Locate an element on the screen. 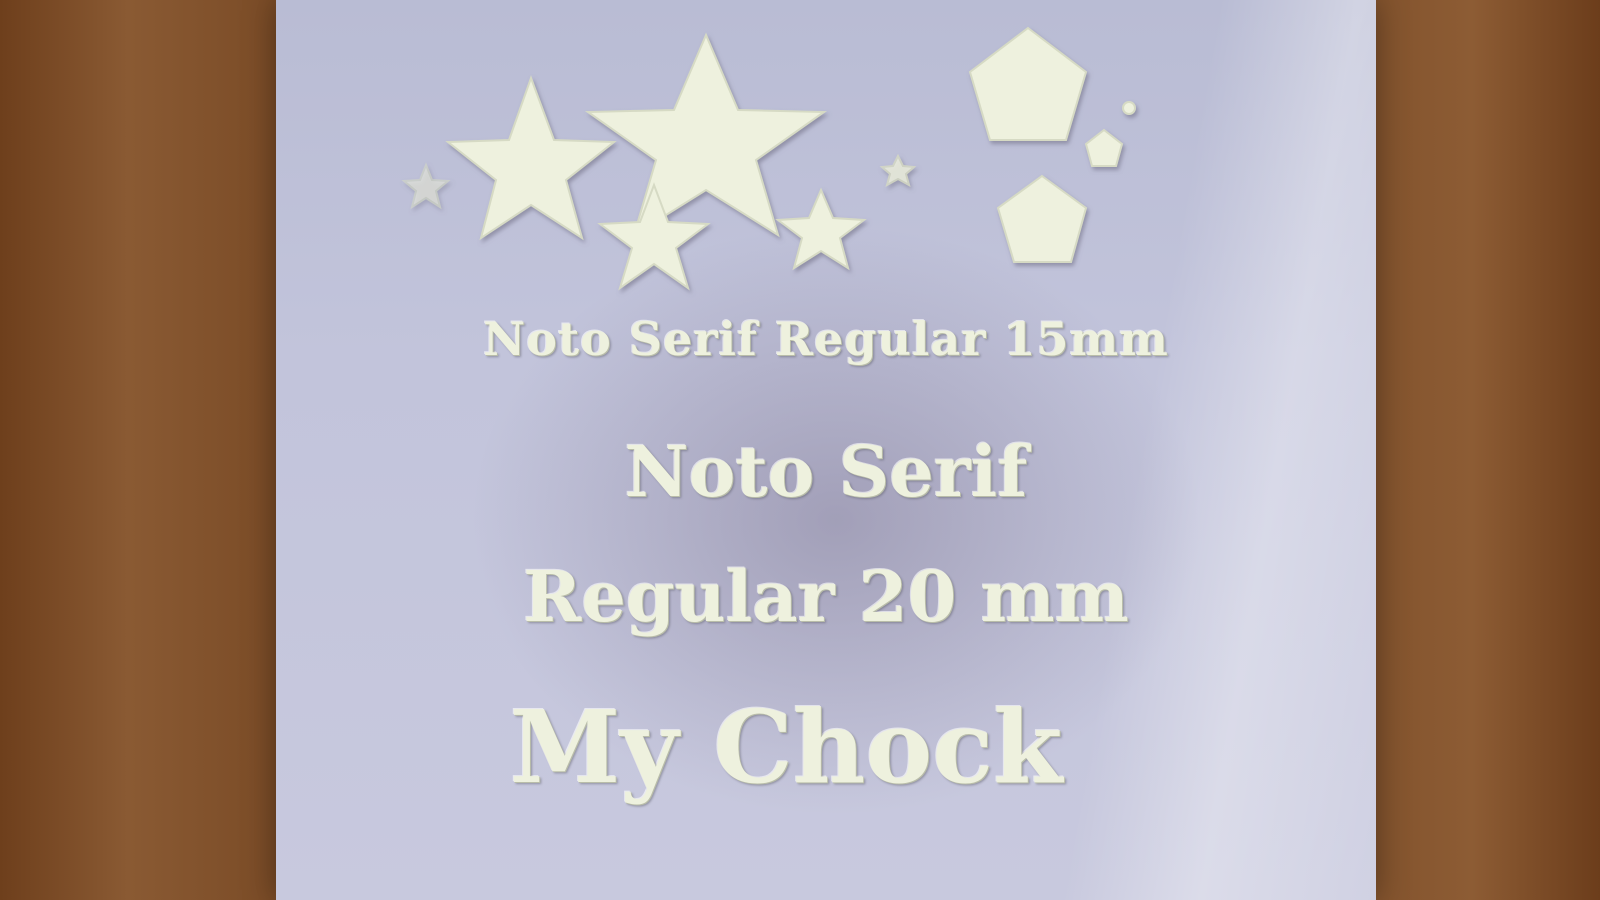 This screenshot has width=1600, height=900. dot-icon is located at coordinates (1129, 108).